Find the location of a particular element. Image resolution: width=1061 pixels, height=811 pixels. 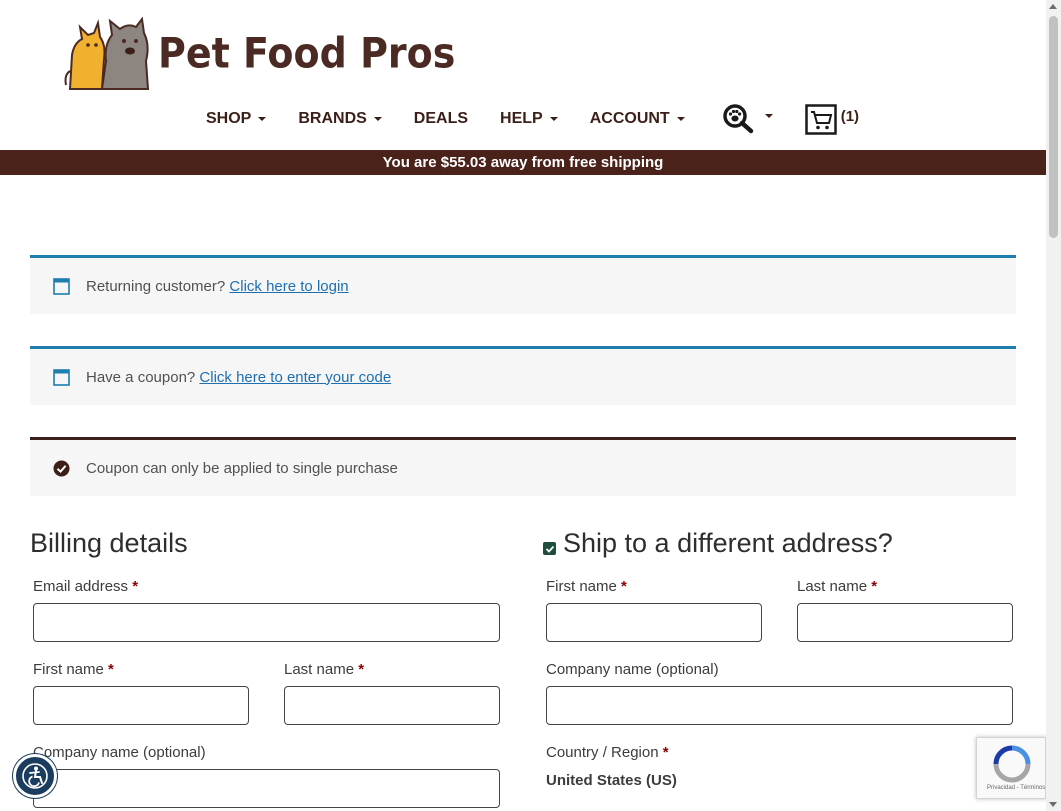

billing-email-input is located at coordinates (266, 622).